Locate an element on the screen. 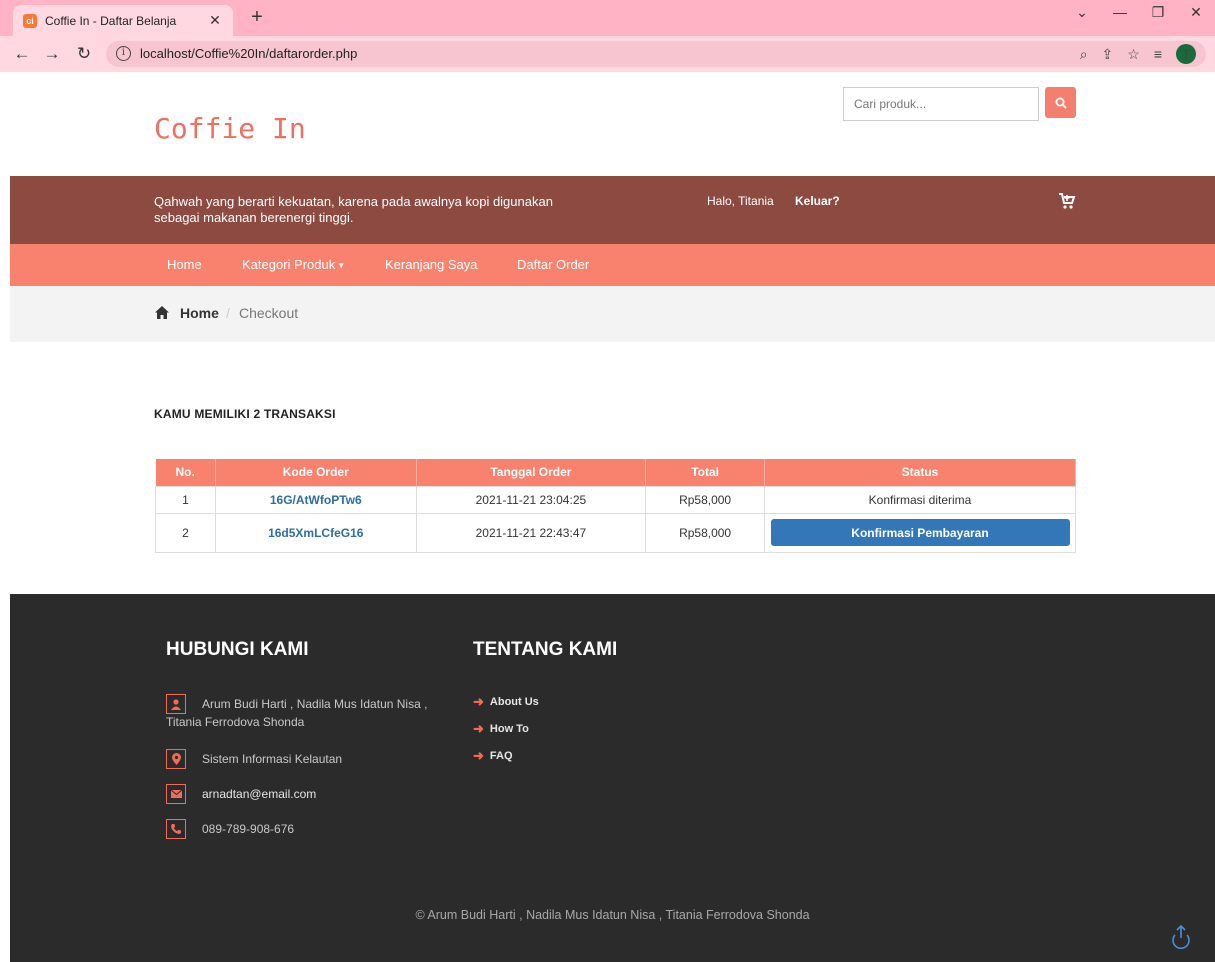 The image size is (1215, 962). footer-link-label: How To is located at coordinates (509, 729).